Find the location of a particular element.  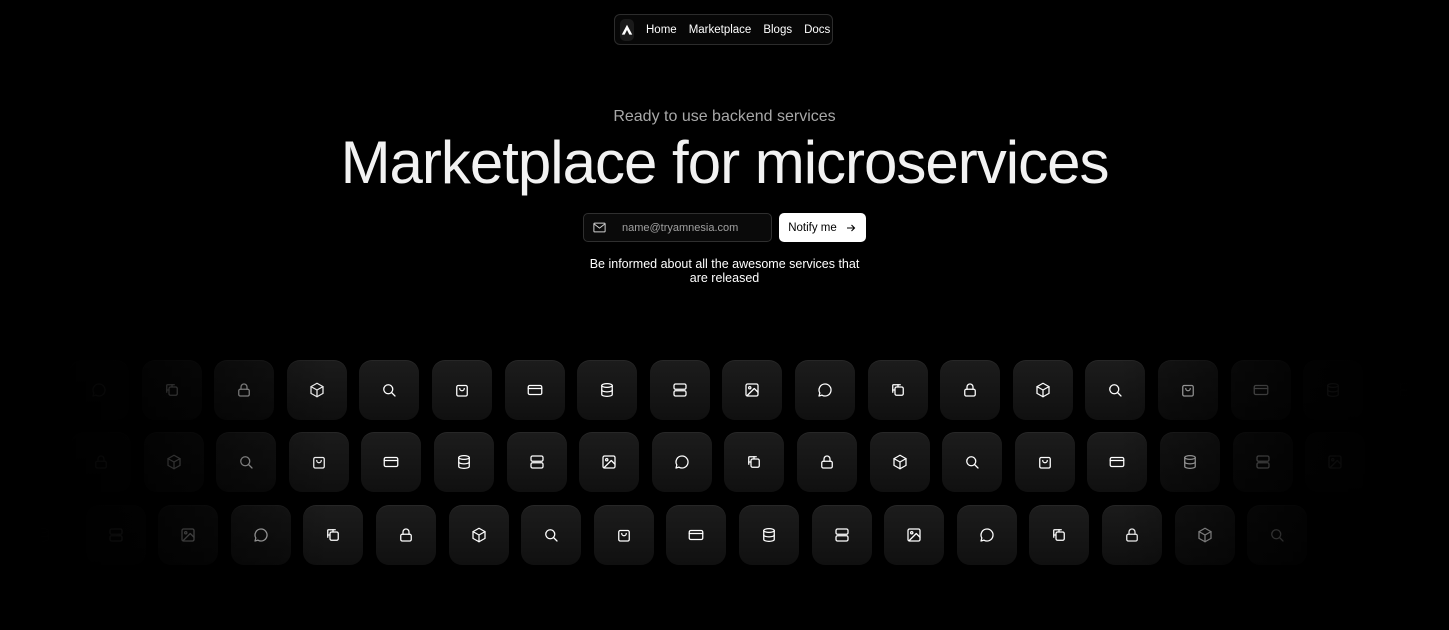

hero-subtitle: Ready to use backend services is located at coordinates (724, 116).